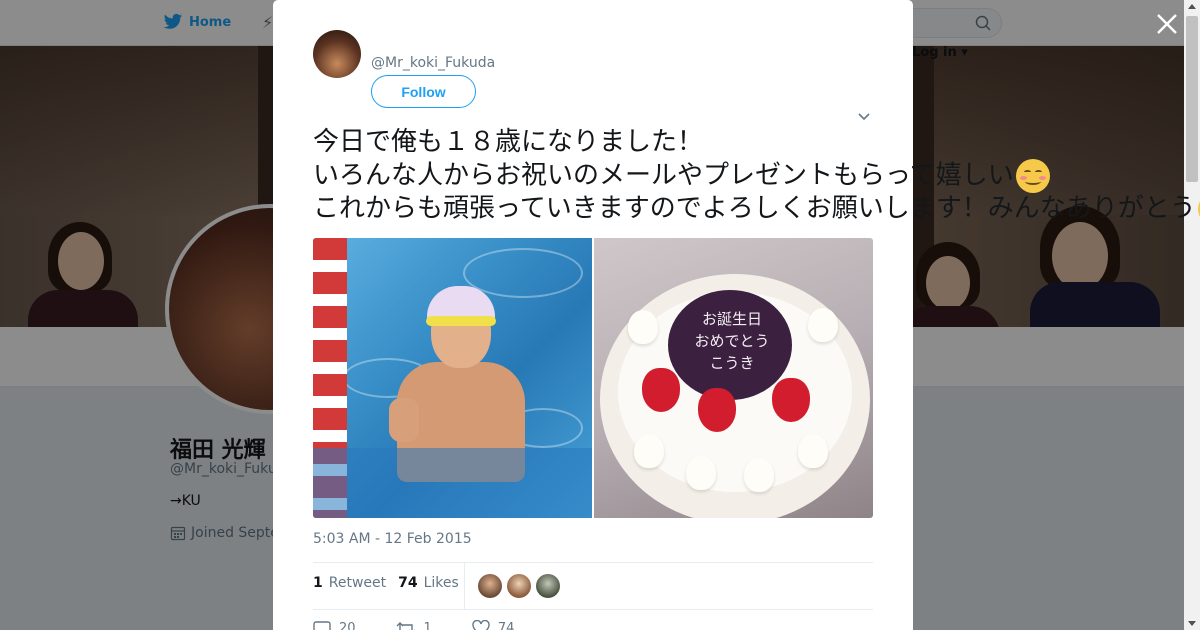 The width and height of the screenshot is (1200, 630). Describe the element at coordinates (337, 54) in the screenshot. I see `author-avatar` at that location.